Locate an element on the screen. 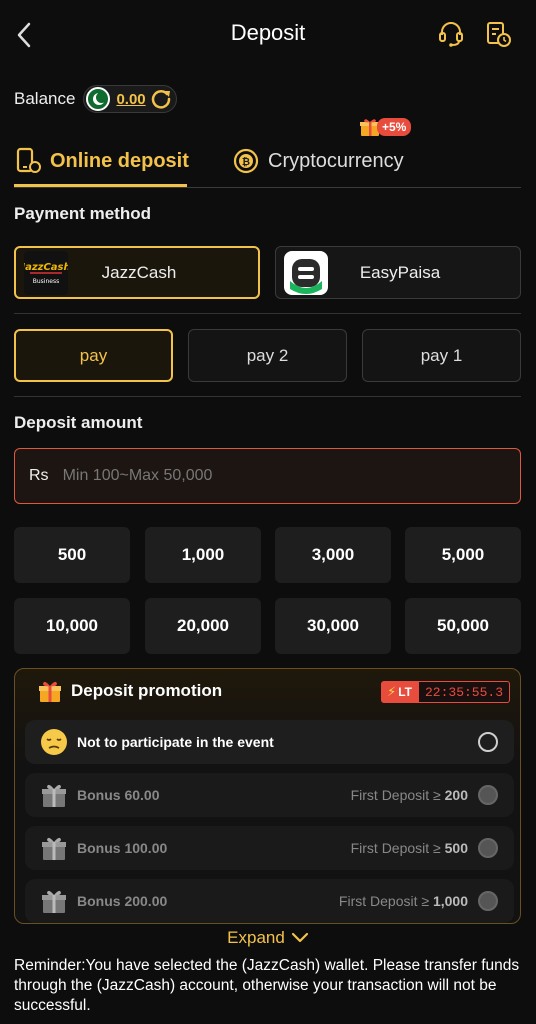 The width and height of the screenshot is (536, 1024). active-tab-indicator is located at coordinates (100, 185).